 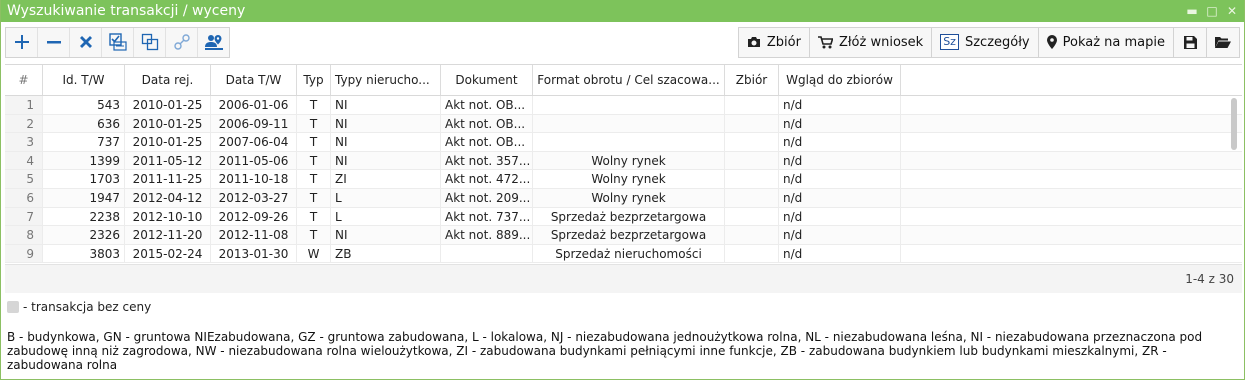 I want to click on close-window-icon: ✕, so click(x=1232, y=11).